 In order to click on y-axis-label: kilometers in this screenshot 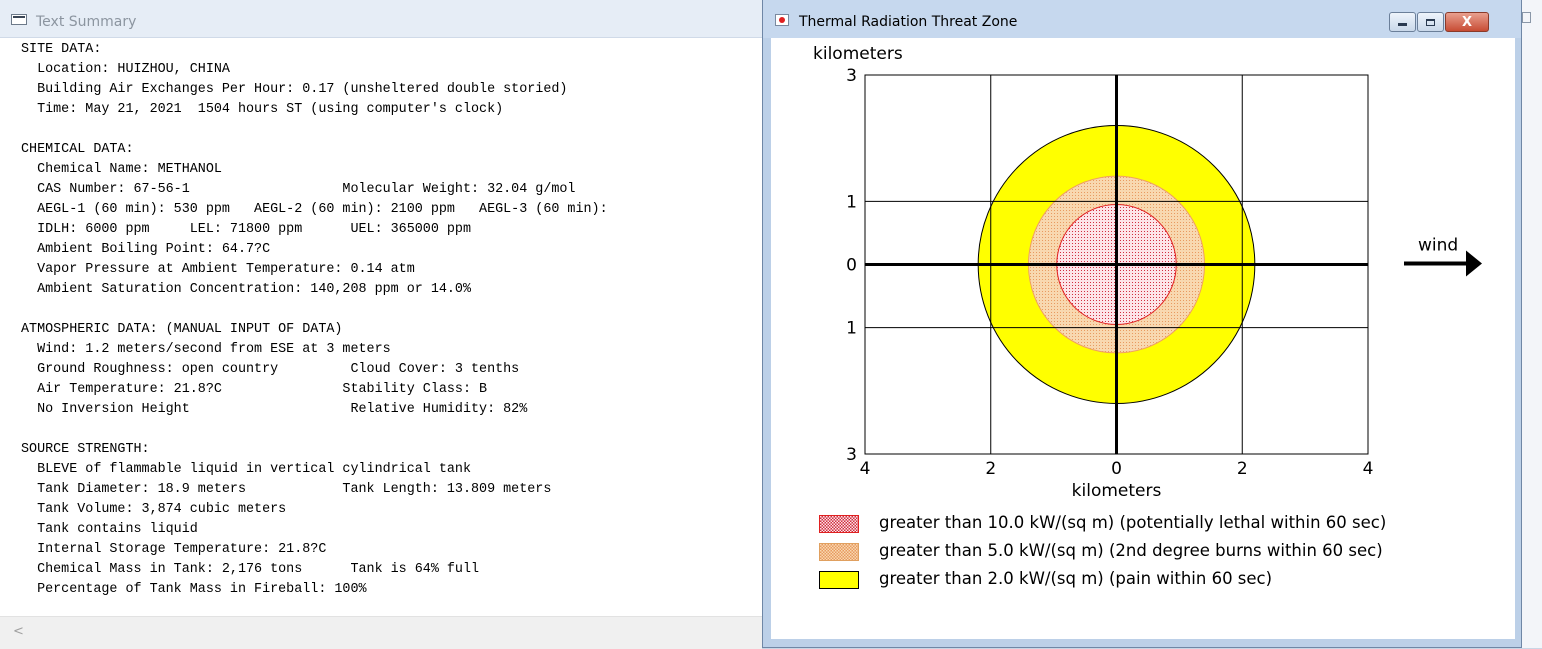, I will do `click(858, 54)`.